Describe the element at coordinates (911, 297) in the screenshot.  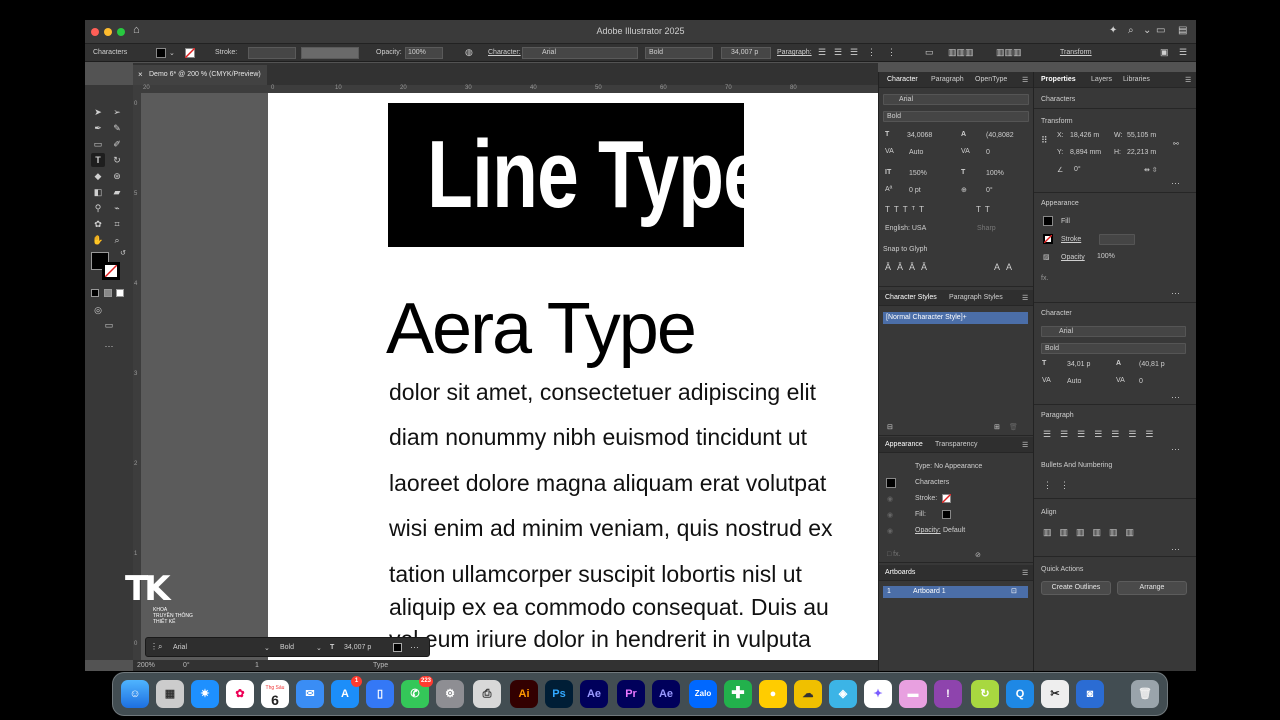
I see `tab-character-styles: Character Styles` at that location.